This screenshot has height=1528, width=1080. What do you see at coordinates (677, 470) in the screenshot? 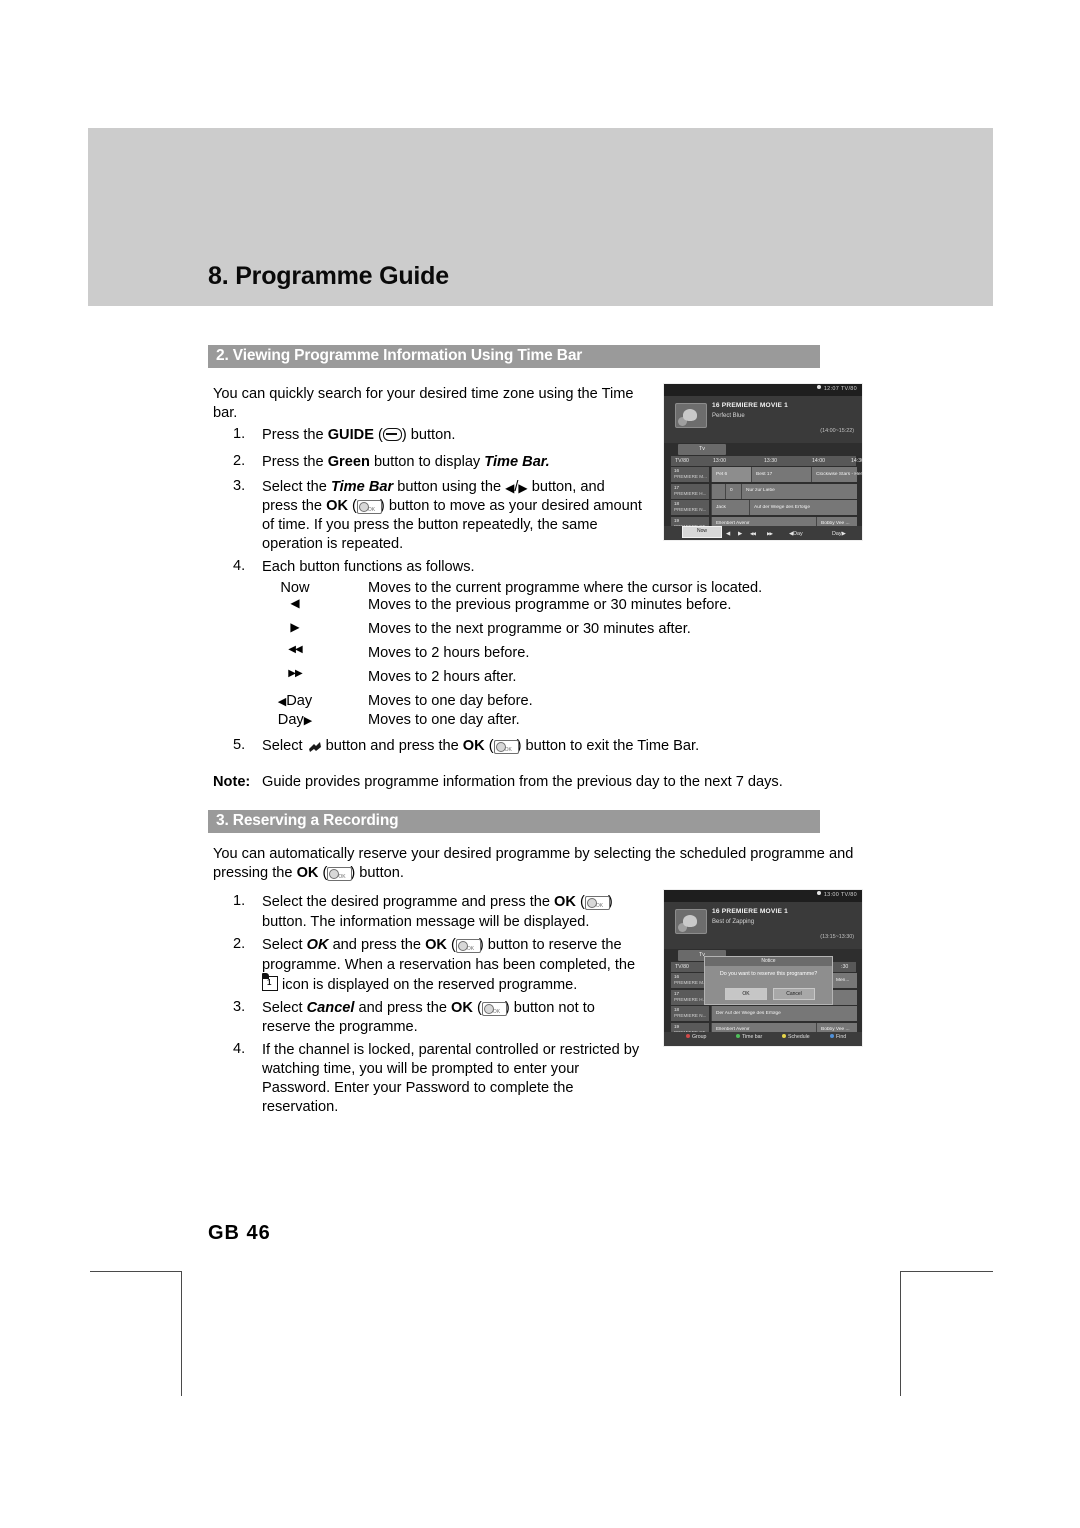
I see `tv1-ch16-num: 16` at bounding box center [677, 470].